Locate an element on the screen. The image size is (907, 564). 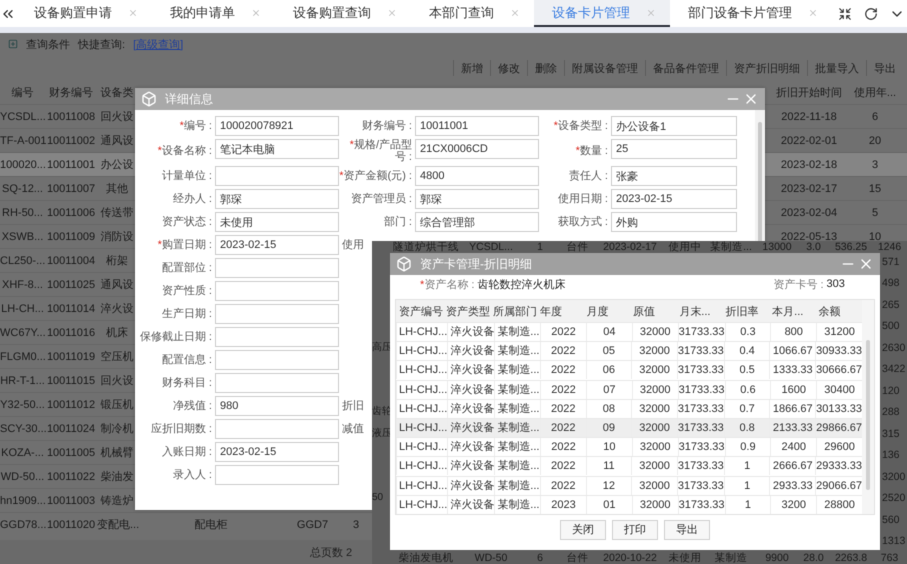
input-field: 办公设备1 is located at coordinates (674, 126).